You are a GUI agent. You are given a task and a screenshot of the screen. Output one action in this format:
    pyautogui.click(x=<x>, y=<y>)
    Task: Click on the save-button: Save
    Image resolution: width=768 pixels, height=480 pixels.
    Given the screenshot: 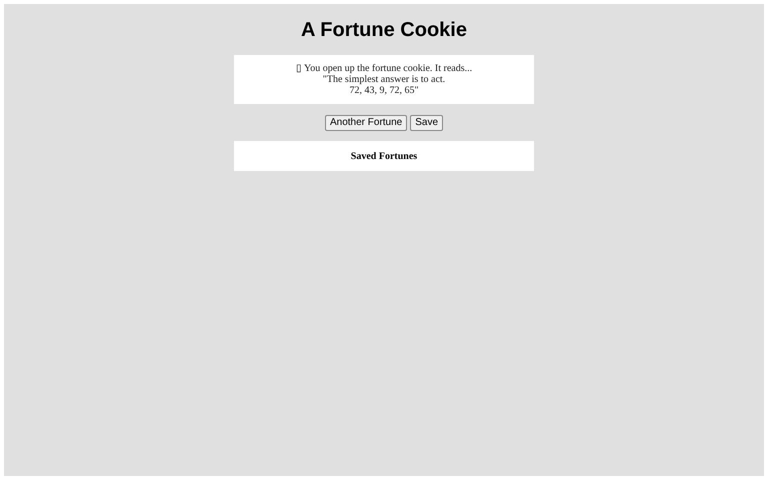 What is the action you would take?
    pyautogui.click(x=427, y=123)
    